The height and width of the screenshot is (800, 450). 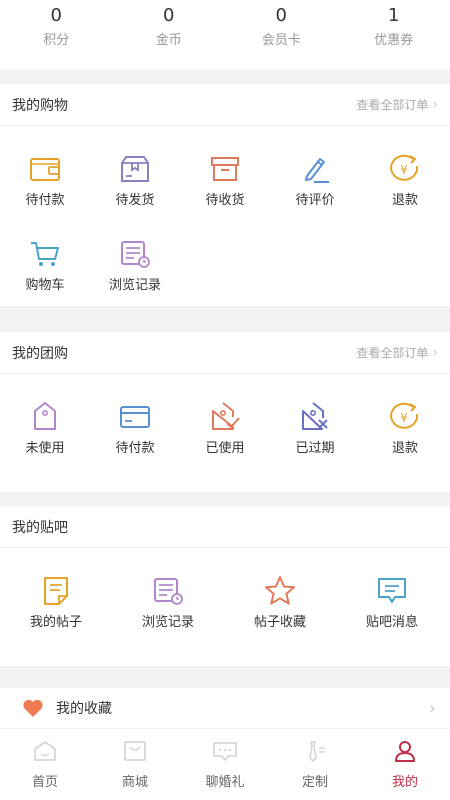 I want to click on bottom-tab-bar: 首页 商城 聊婚礼 定制 我的, so click(x=225, y=764).